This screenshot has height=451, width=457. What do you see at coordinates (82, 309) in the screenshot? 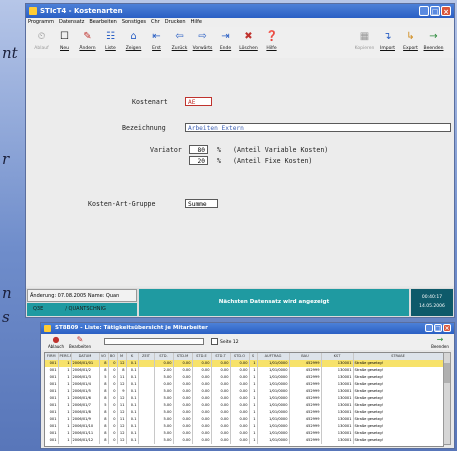
I see `user-code-panel: Q3E / QUANTSCHNIG` at bounding box center [82, 309].